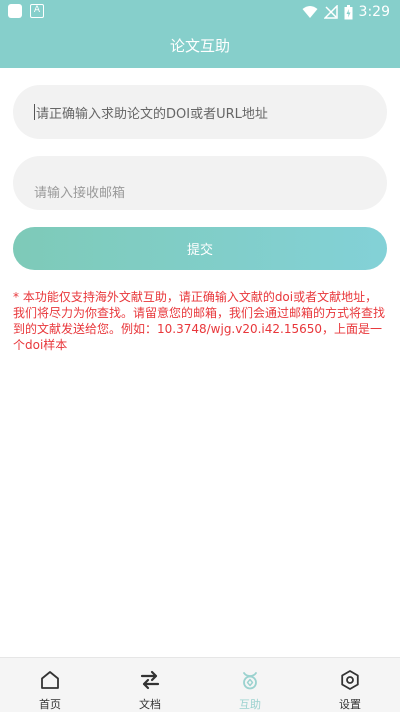 Image resolution: width=400 pixels, height=712 pixels. I want to click on bottom-tab-bar: 首页 文档 互助 设置, so click(200, 684).